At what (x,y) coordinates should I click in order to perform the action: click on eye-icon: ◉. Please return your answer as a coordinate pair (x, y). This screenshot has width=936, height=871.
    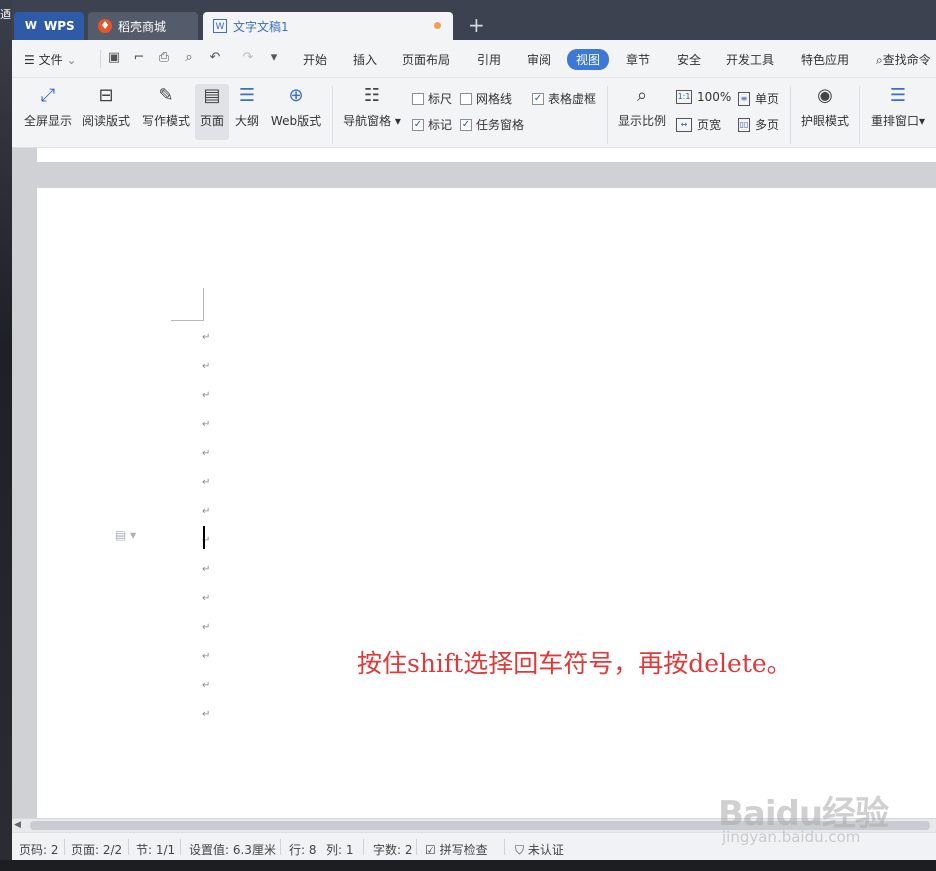
    Looking at the image, I should click on (825, 95).